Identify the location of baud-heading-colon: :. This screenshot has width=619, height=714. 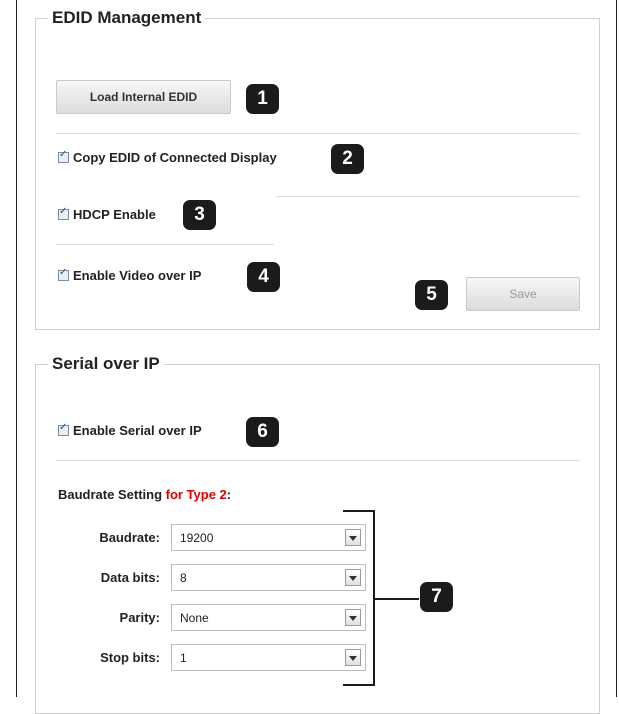
(229, 494).